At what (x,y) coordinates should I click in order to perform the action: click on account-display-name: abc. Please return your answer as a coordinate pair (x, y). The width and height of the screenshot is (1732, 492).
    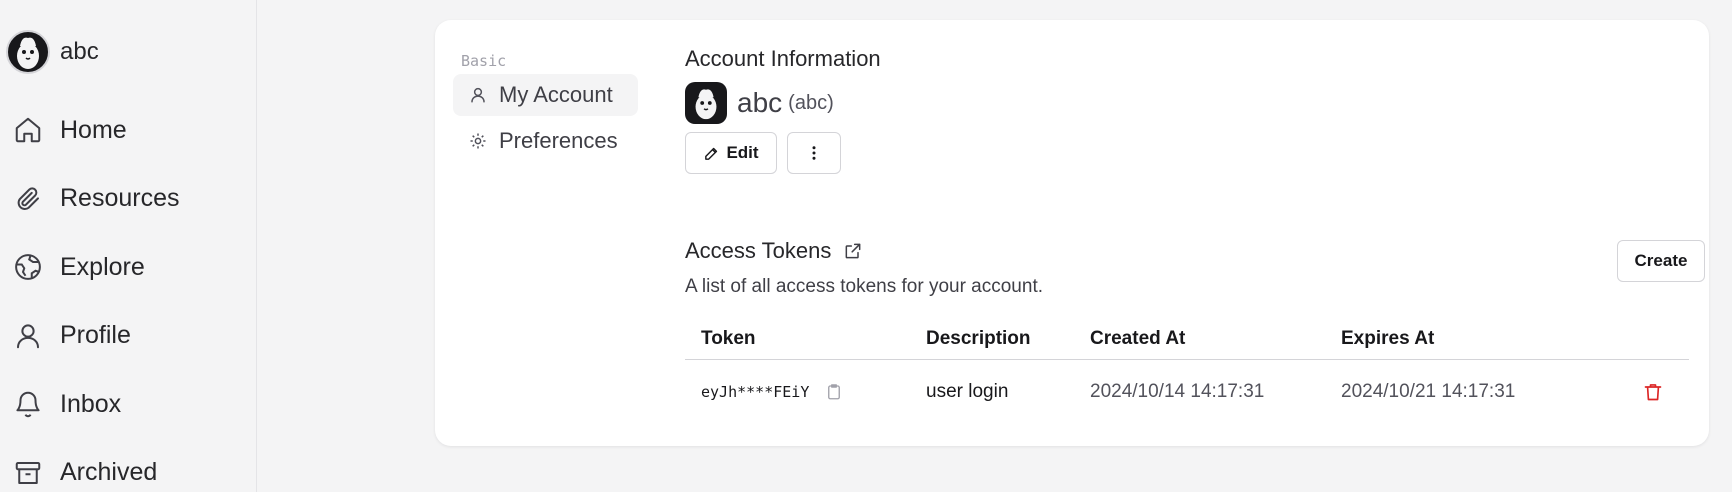
    Looking at the image, I should click on (760, 102).